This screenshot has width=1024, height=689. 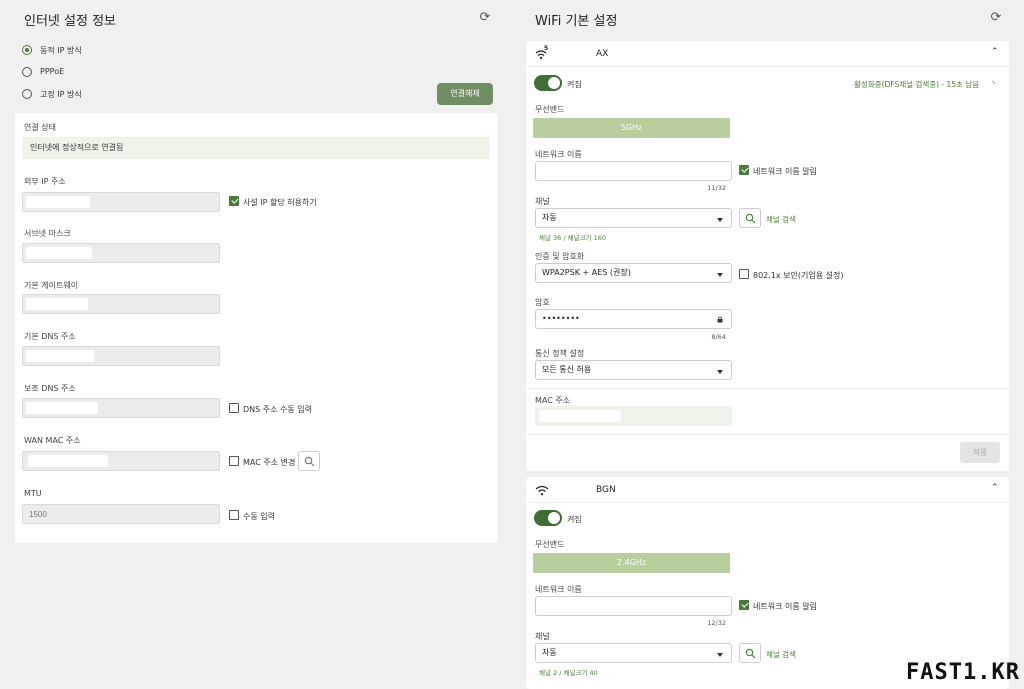 I want to click on wifi-ax-enterprise-checkbox: 802.1x 보안(기업용 설정), so click(x=794, y=275).